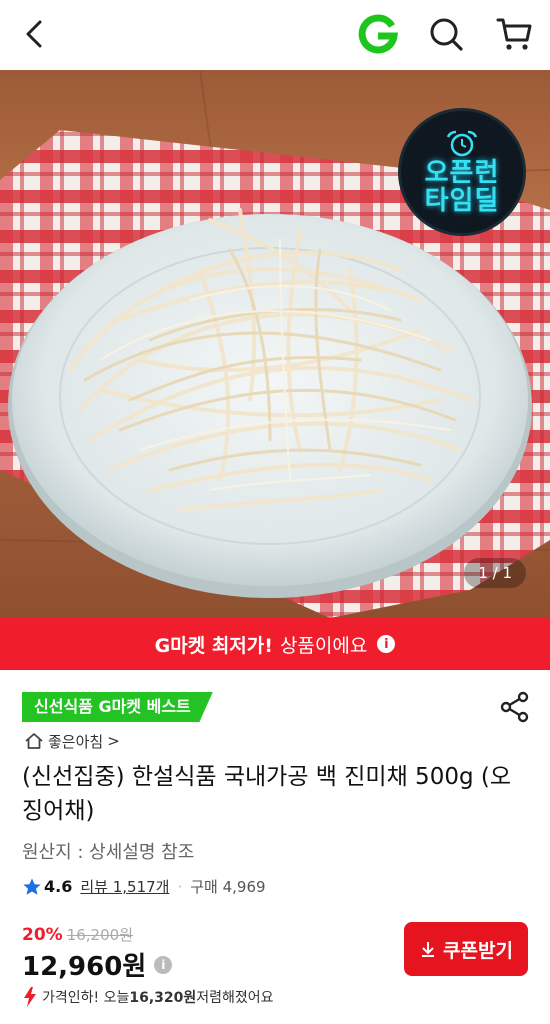 The height and width of the screenshot is (1024, 550). Describe the element at coordinates (124, 886) in the screenshot. I see `review-count-link: 리뷰 1,517개` at that location.